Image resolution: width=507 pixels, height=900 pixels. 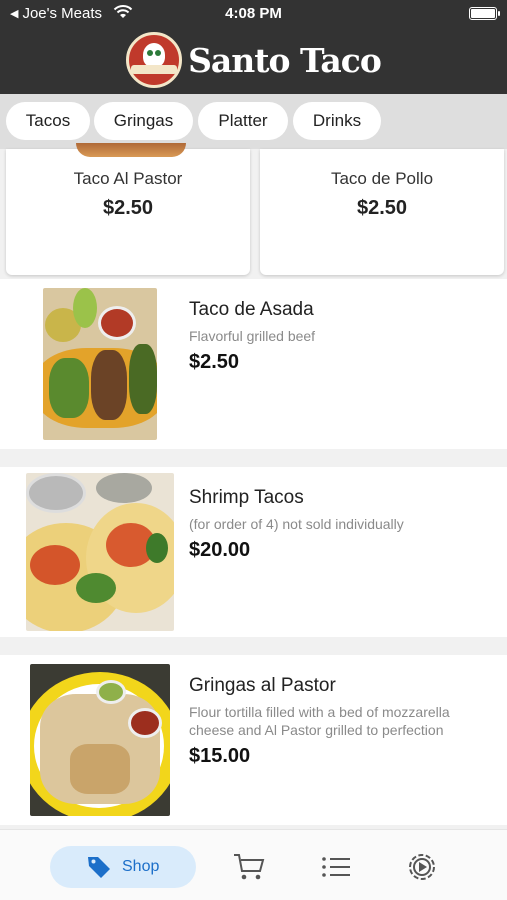 What do you see at coordinates (252, 336) in the screenshot?
I see `item-description: Flavorful grilled beef` at bounding box center [252, 336].